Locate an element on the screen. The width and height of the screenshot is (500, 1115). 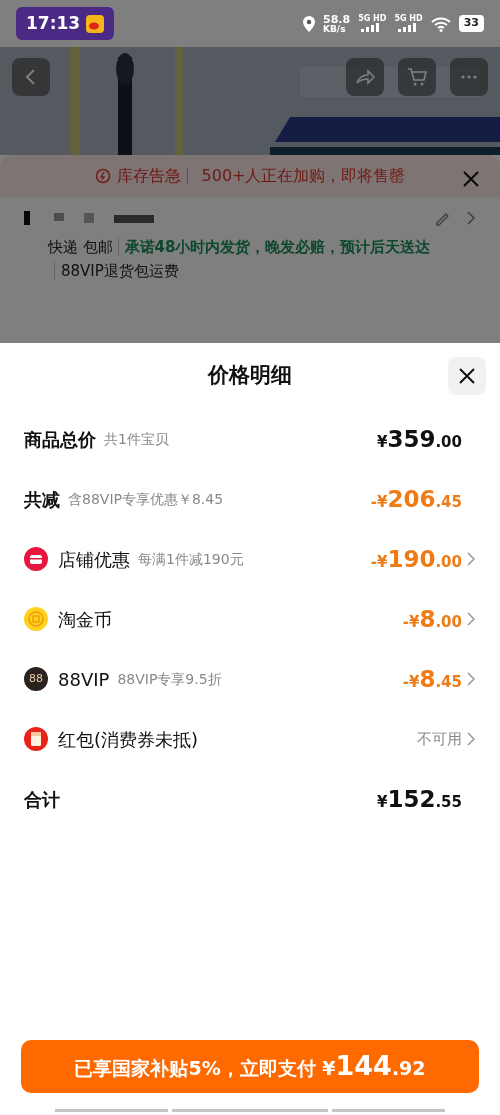
battery-indicator: 33 is located at coordinates (471, 23).